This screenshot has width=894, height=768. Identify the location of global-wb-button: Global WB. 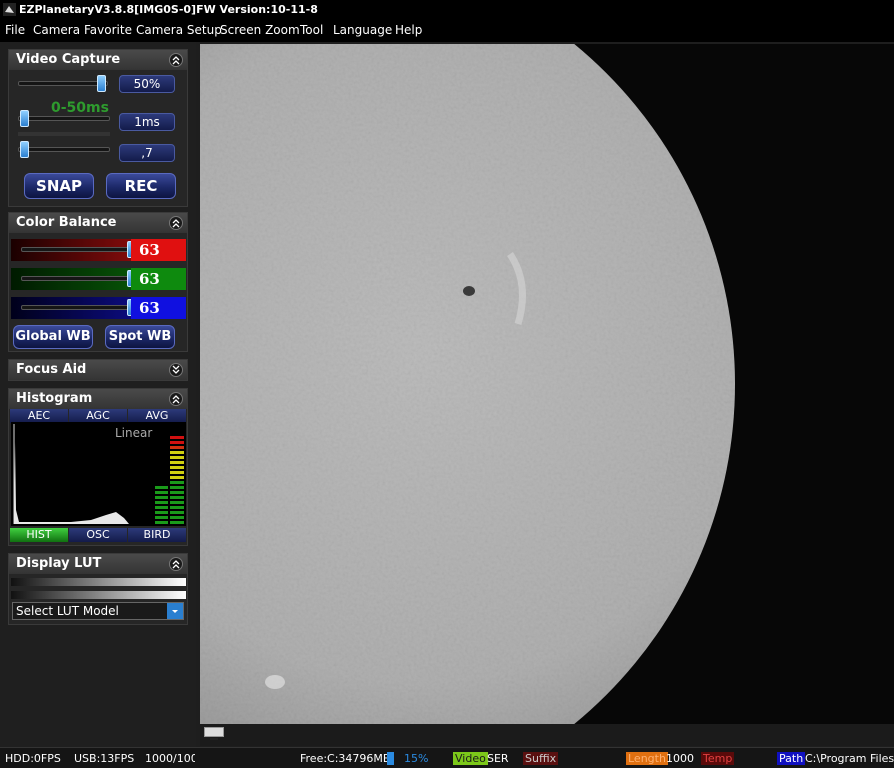
(53, 337).